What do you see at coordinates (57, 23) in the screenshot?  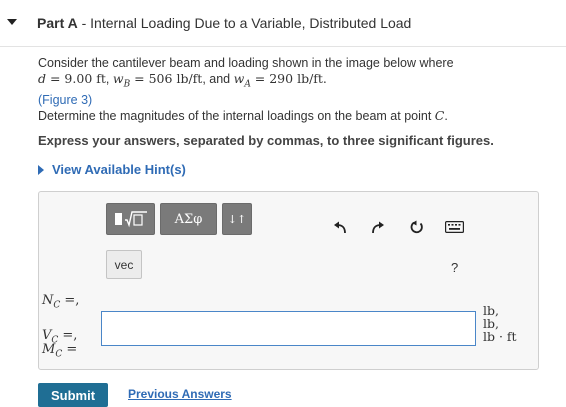 I see `part-label: Part A` at bounding box center [57, 23].